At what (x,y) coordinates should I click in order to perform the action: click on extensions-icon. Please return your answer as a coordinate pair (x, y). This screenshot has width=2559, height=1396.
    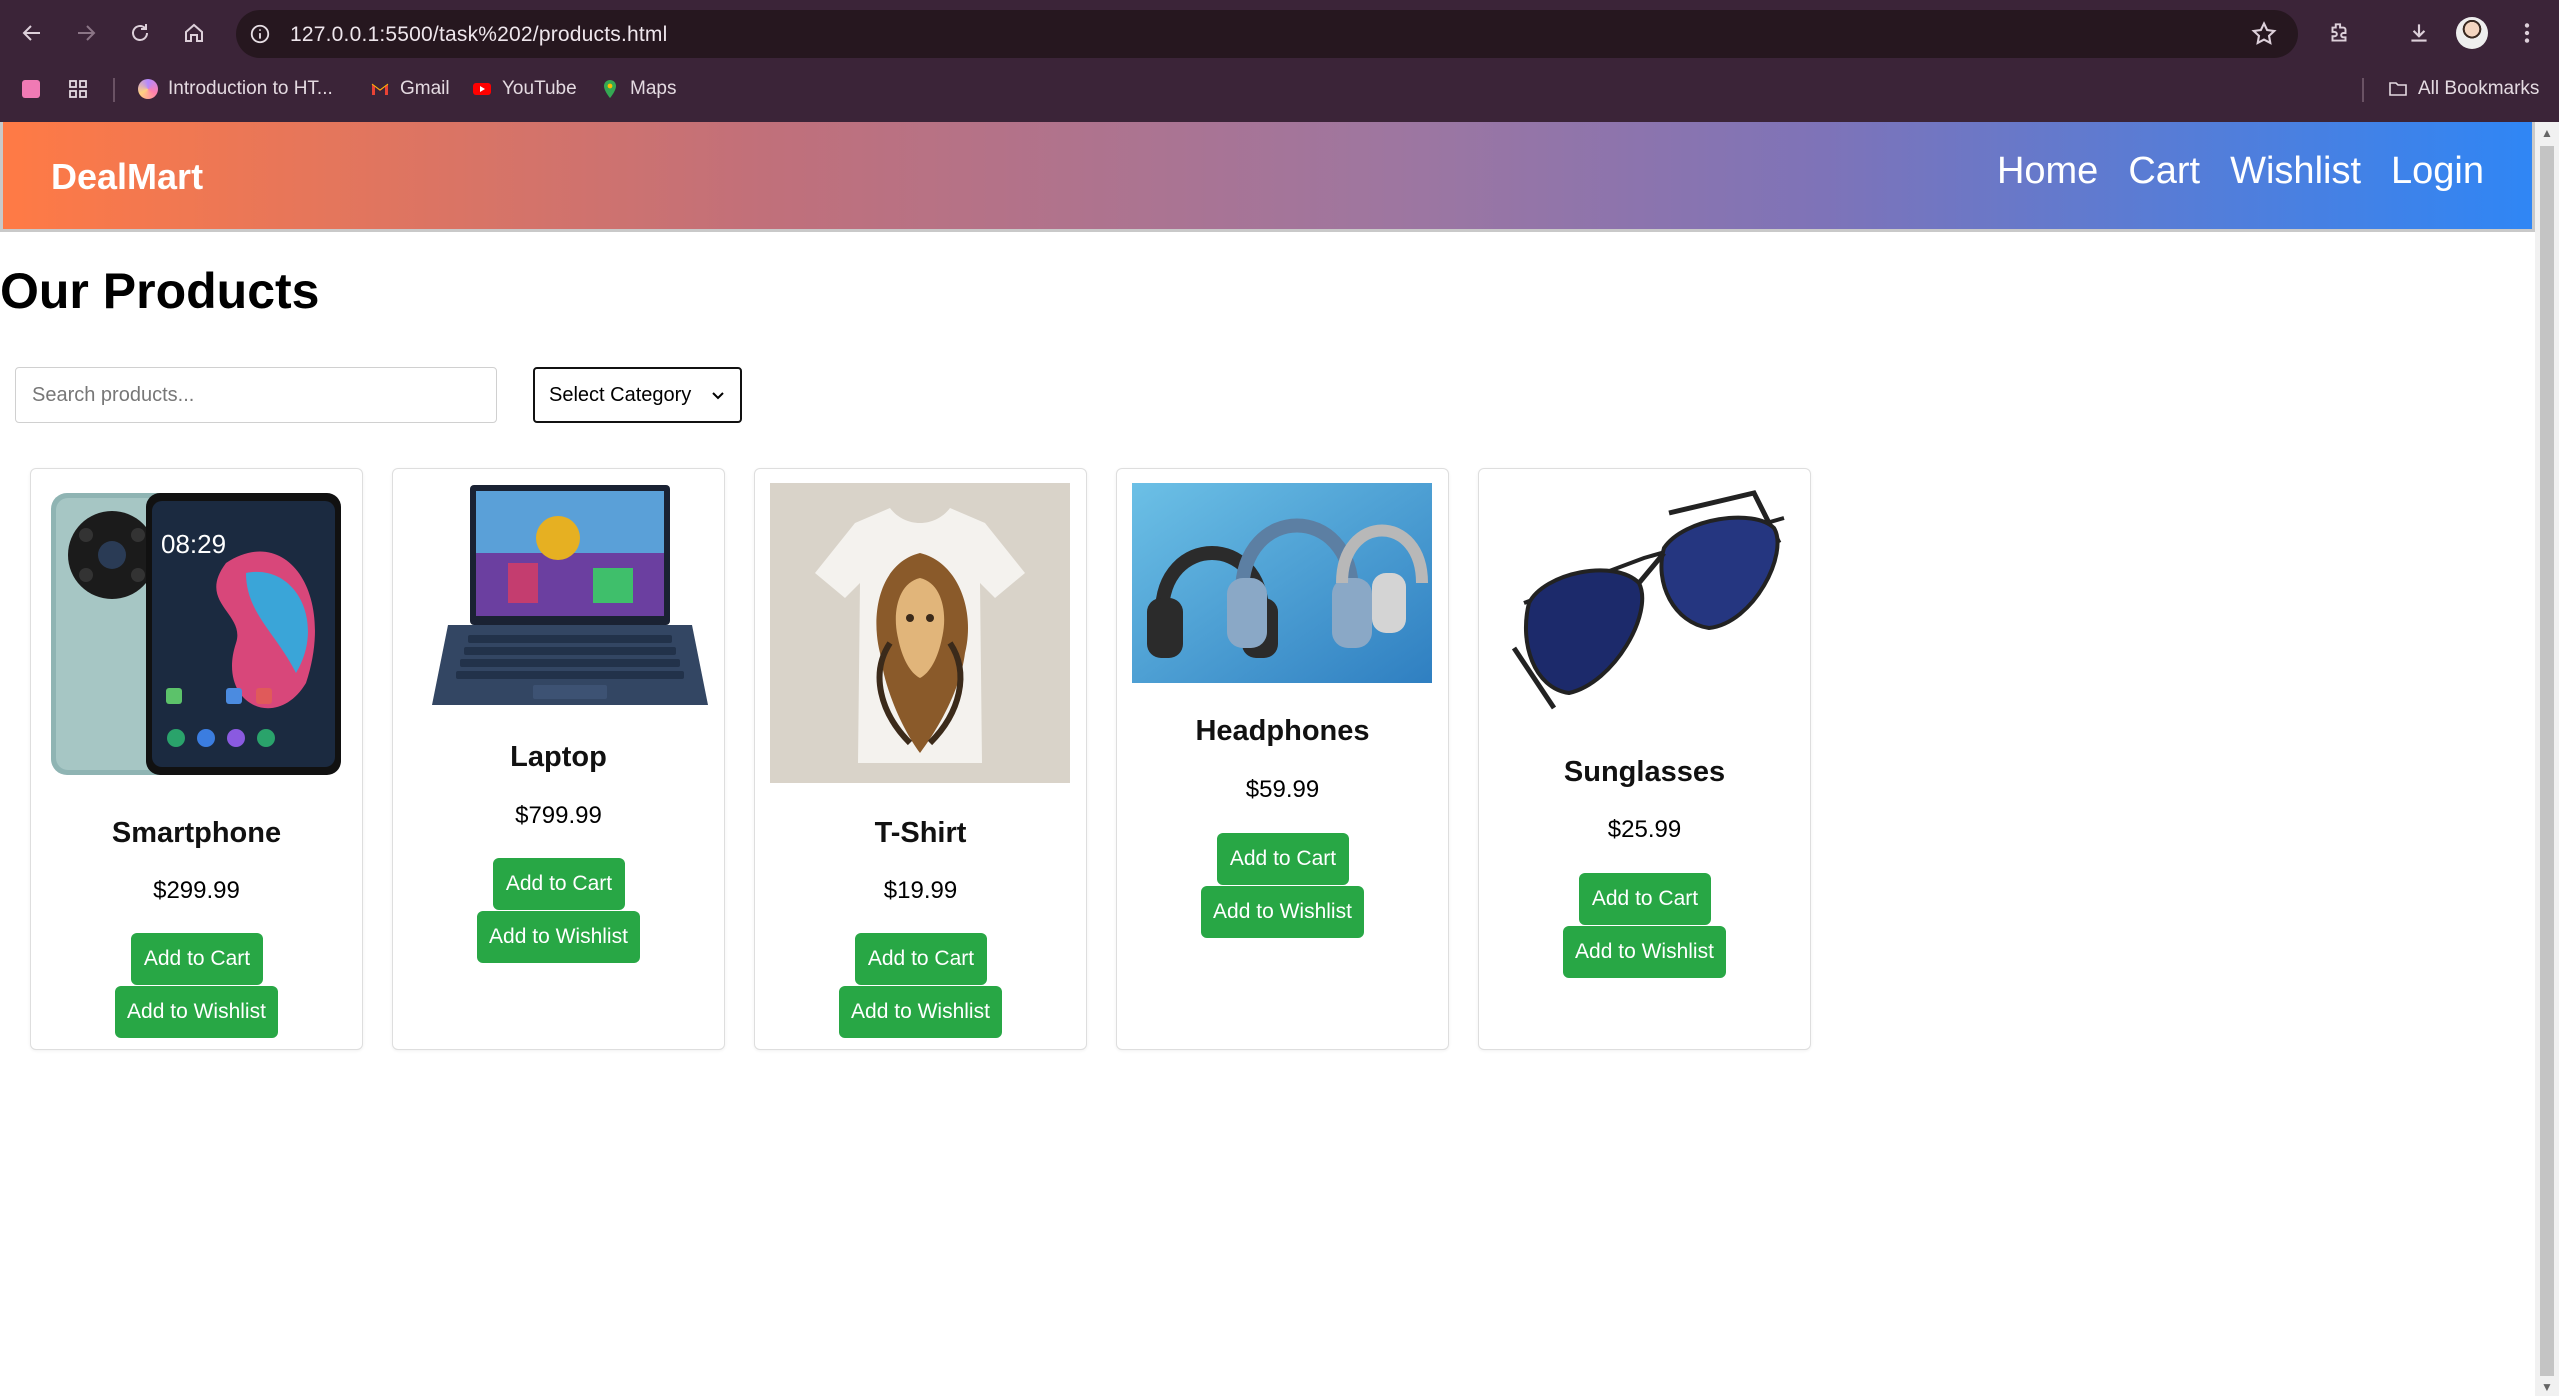
    Looking at the image, I should click on (2339, 33).